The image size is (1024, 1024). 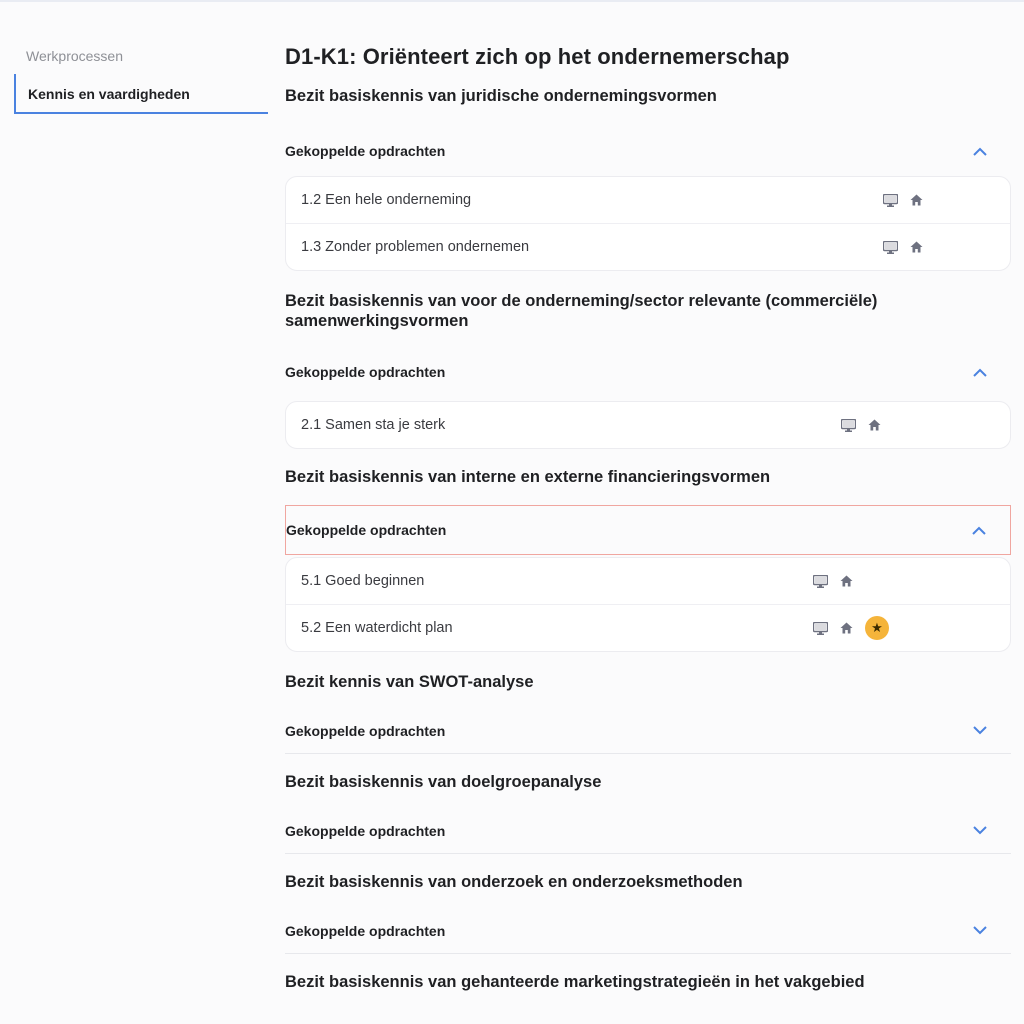 What do you see at coordinates (415, 247) in the screenshot?
I see `task-label: 1.3 Zonder problemen ondernemen` at bounding box center [415, 247].